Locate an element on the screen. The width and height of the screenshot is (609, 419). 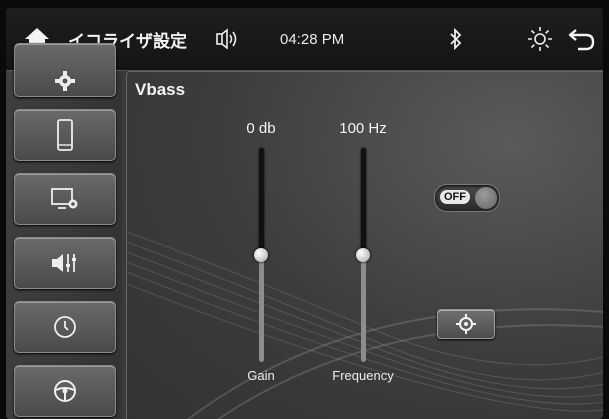
sidebar-item-steering is located at coordinates (65, 391).